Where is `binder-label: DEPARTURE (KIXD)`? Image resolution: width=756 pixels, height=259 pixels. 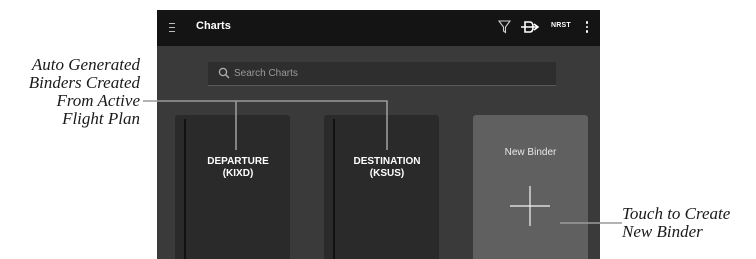 binder-label: DEPARTURE (KIXD) is located at coordinates (238, 168).